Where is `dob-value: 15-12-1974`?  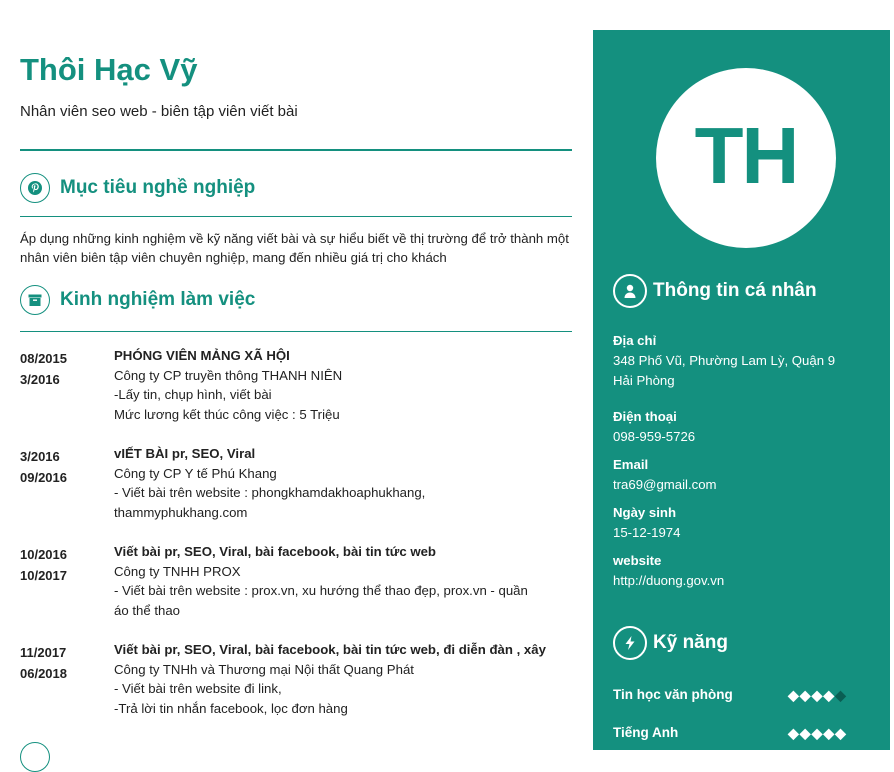 dob-value: 15-12-1974 is located at coordinates (647, 532).